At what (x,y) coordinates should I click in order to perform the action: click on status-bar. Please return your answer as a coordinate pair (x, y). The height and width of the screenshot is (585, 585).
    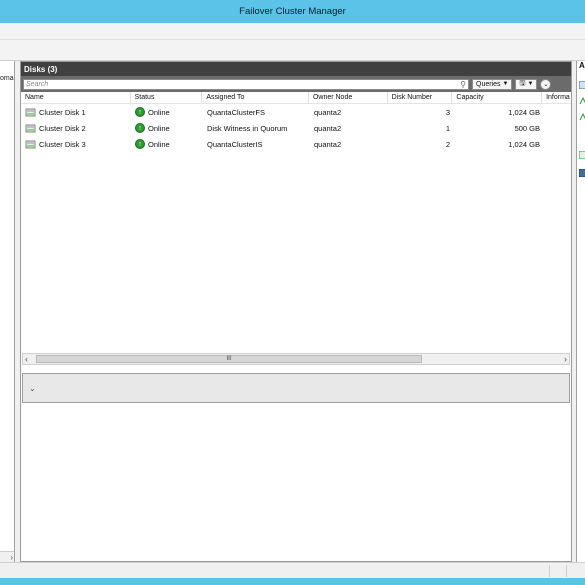
    Looking at the image, I should click on (292, 570).